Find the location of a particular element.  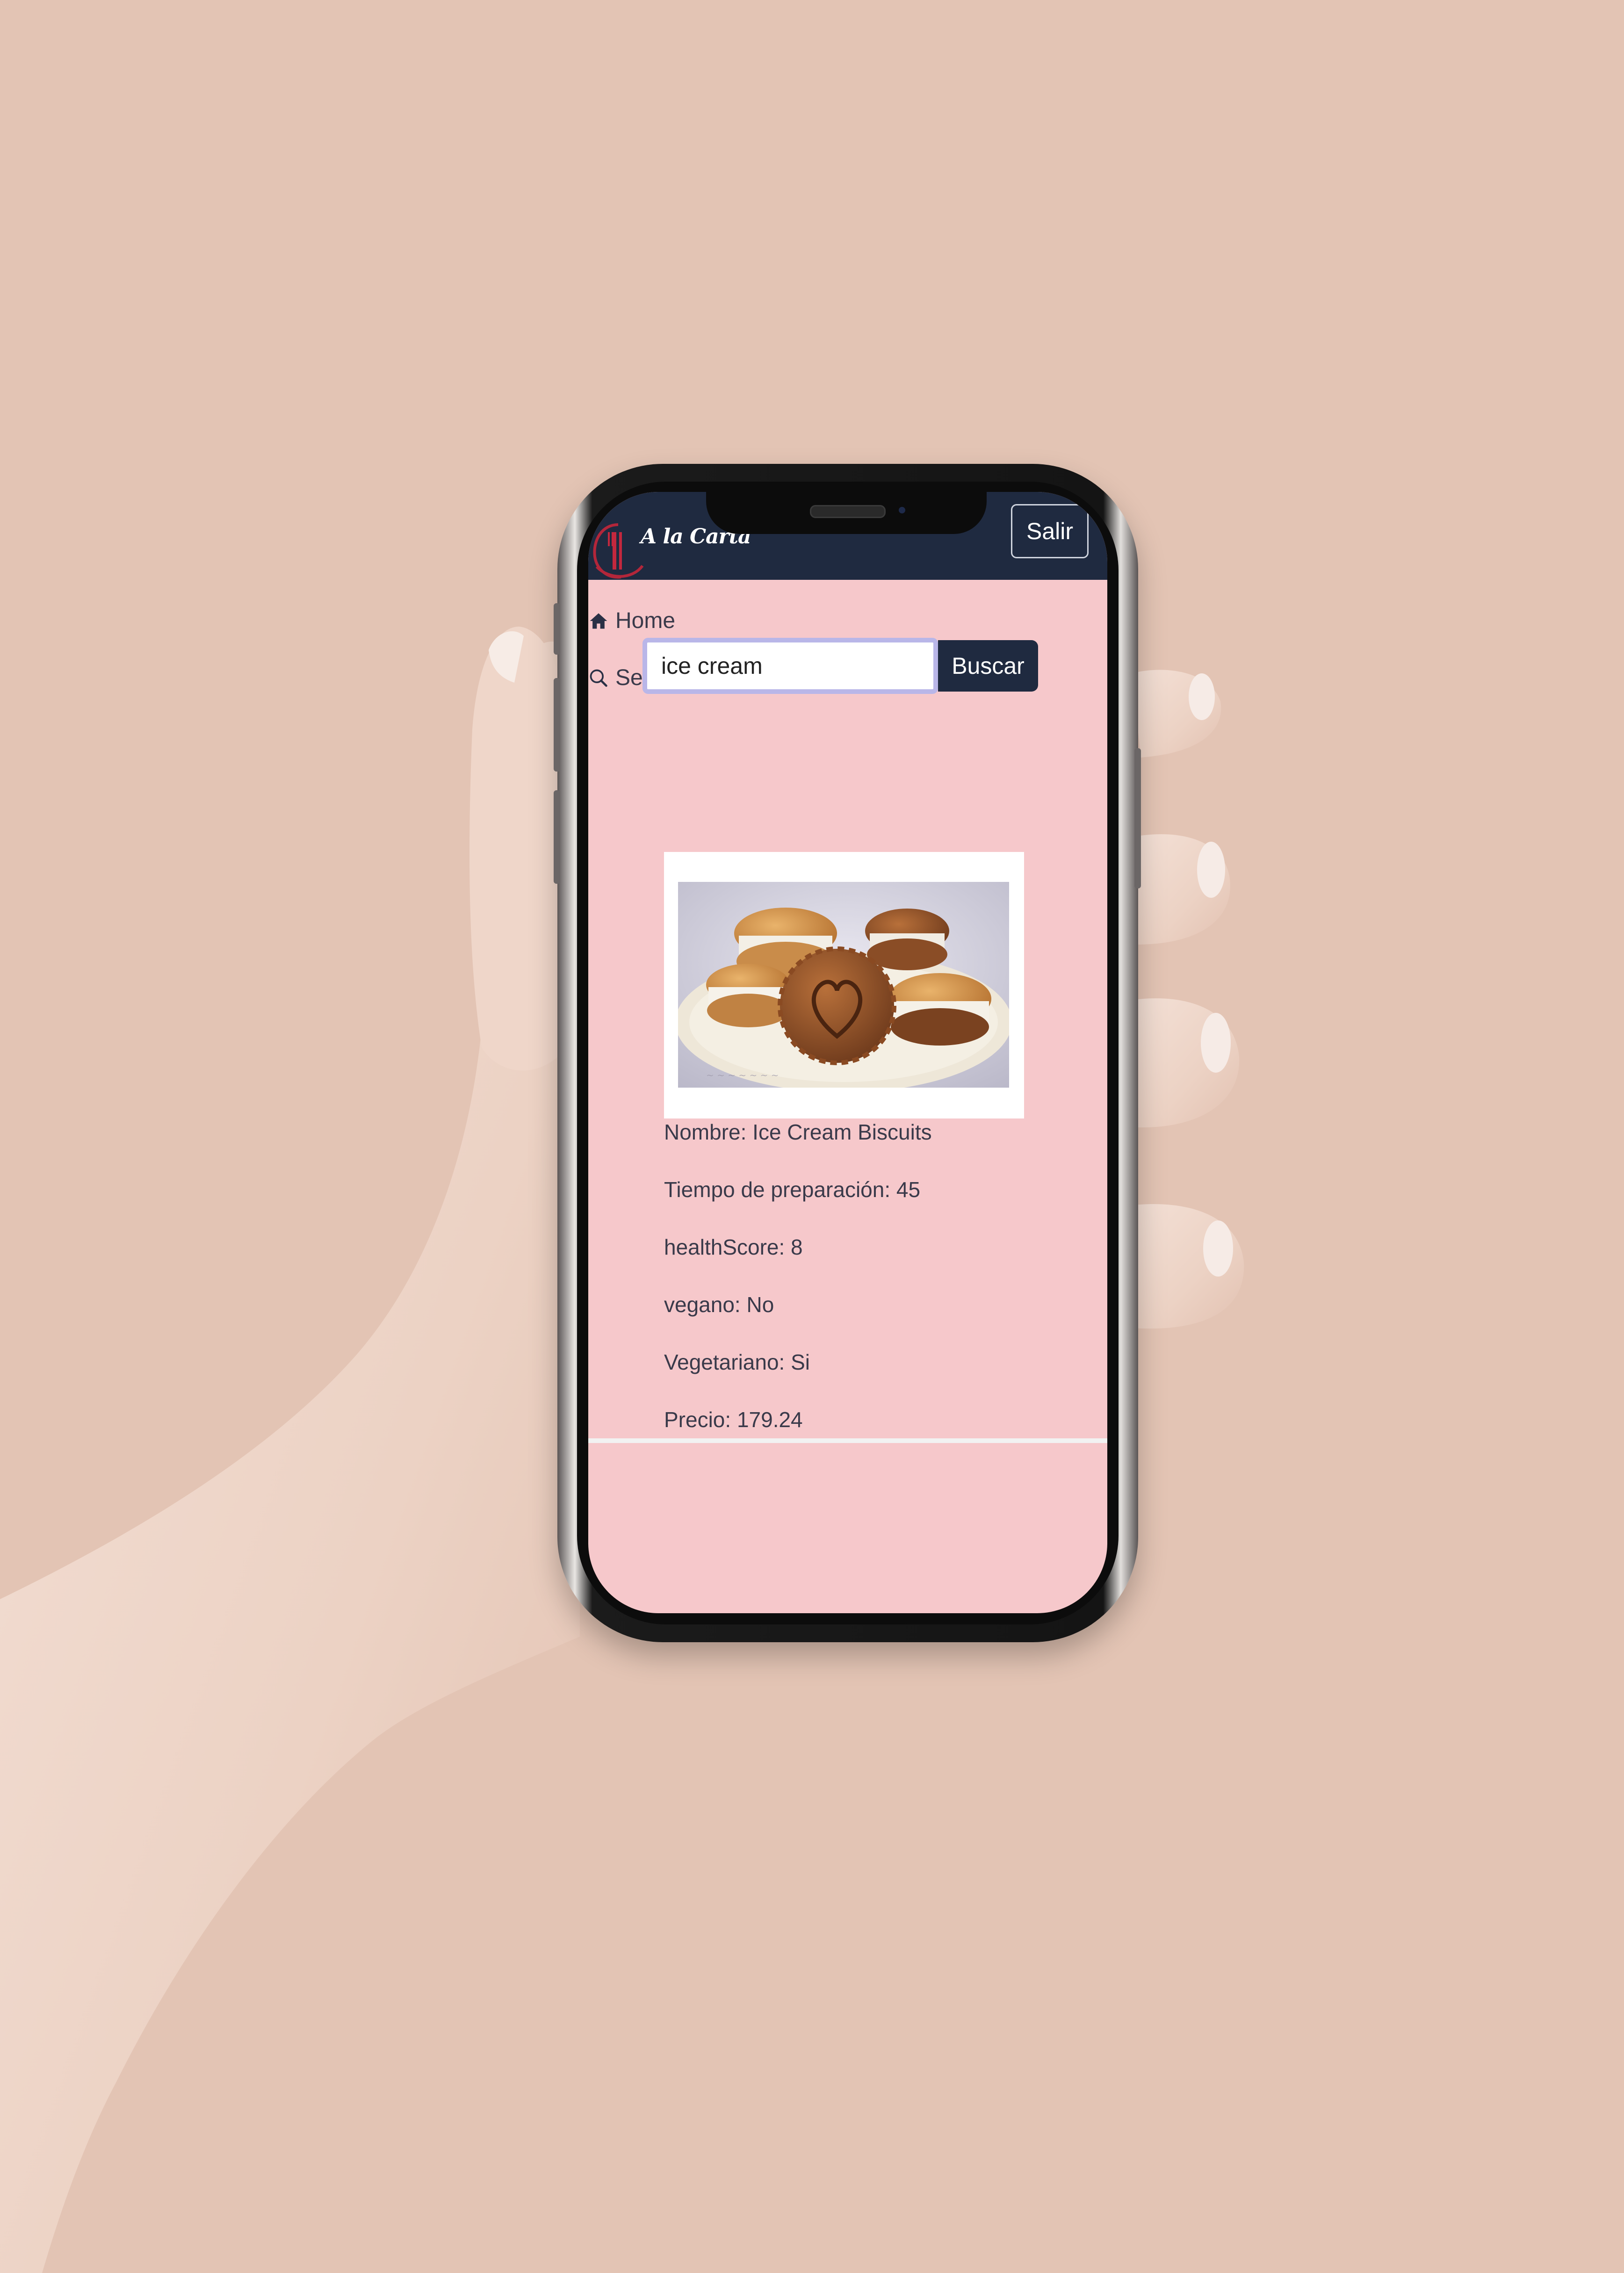

nav-home-link: Home is located at coordinates (631, 621).